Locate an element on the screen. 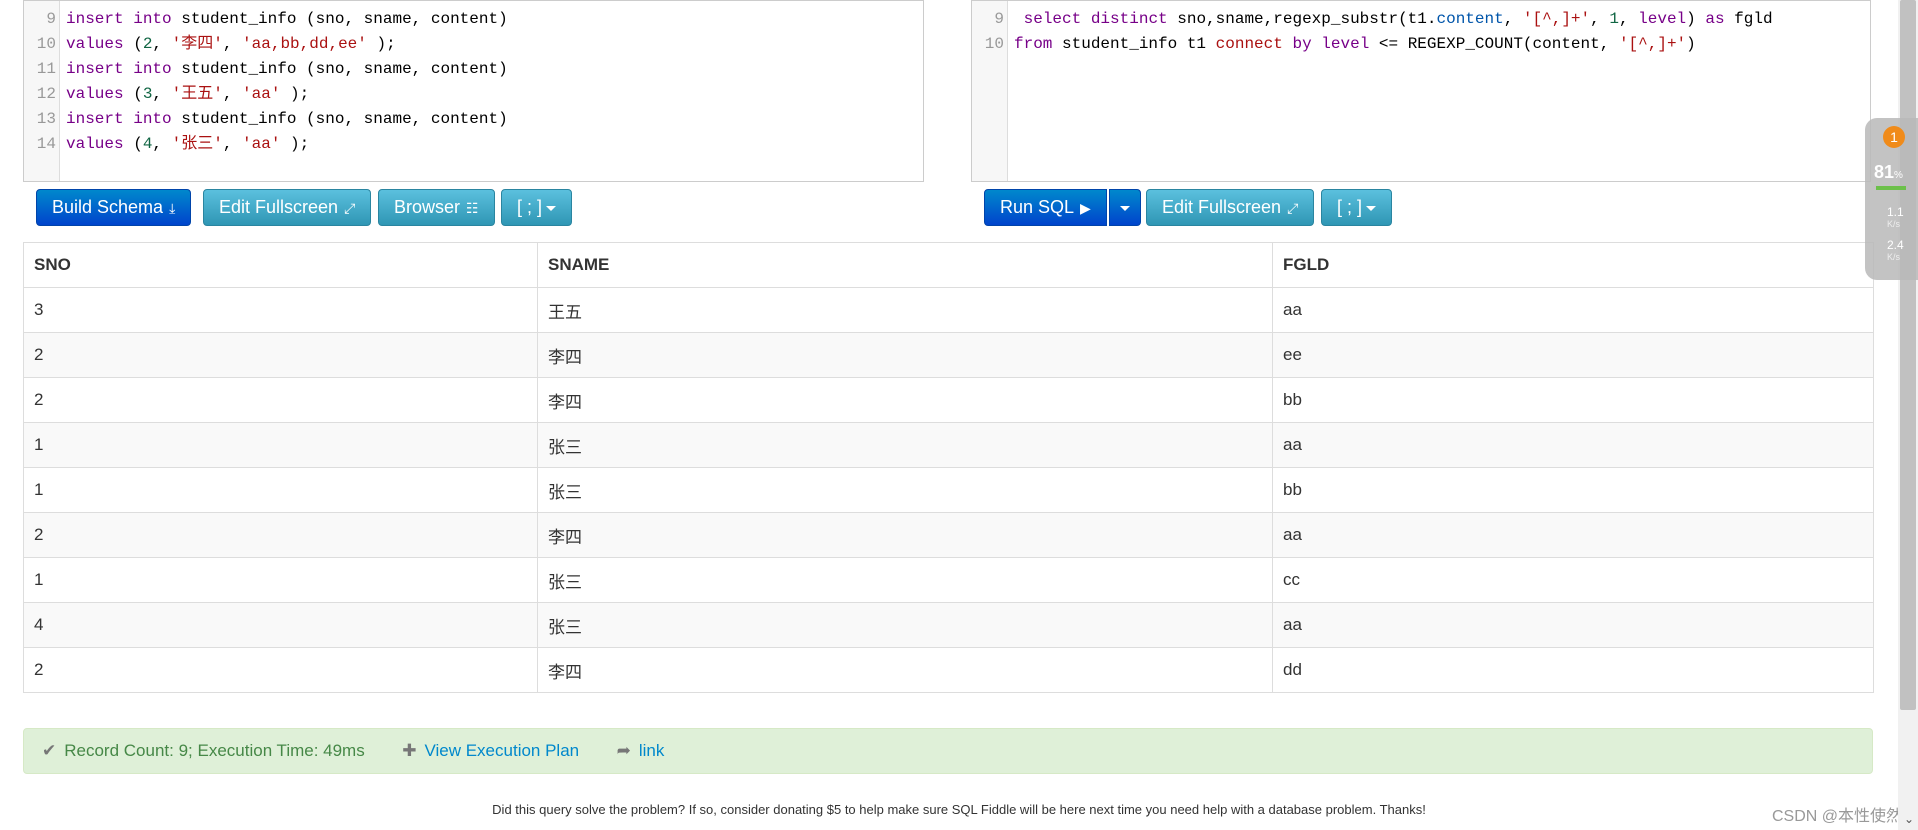  notification-badge: 1 is located at coordinates (1894, 137).